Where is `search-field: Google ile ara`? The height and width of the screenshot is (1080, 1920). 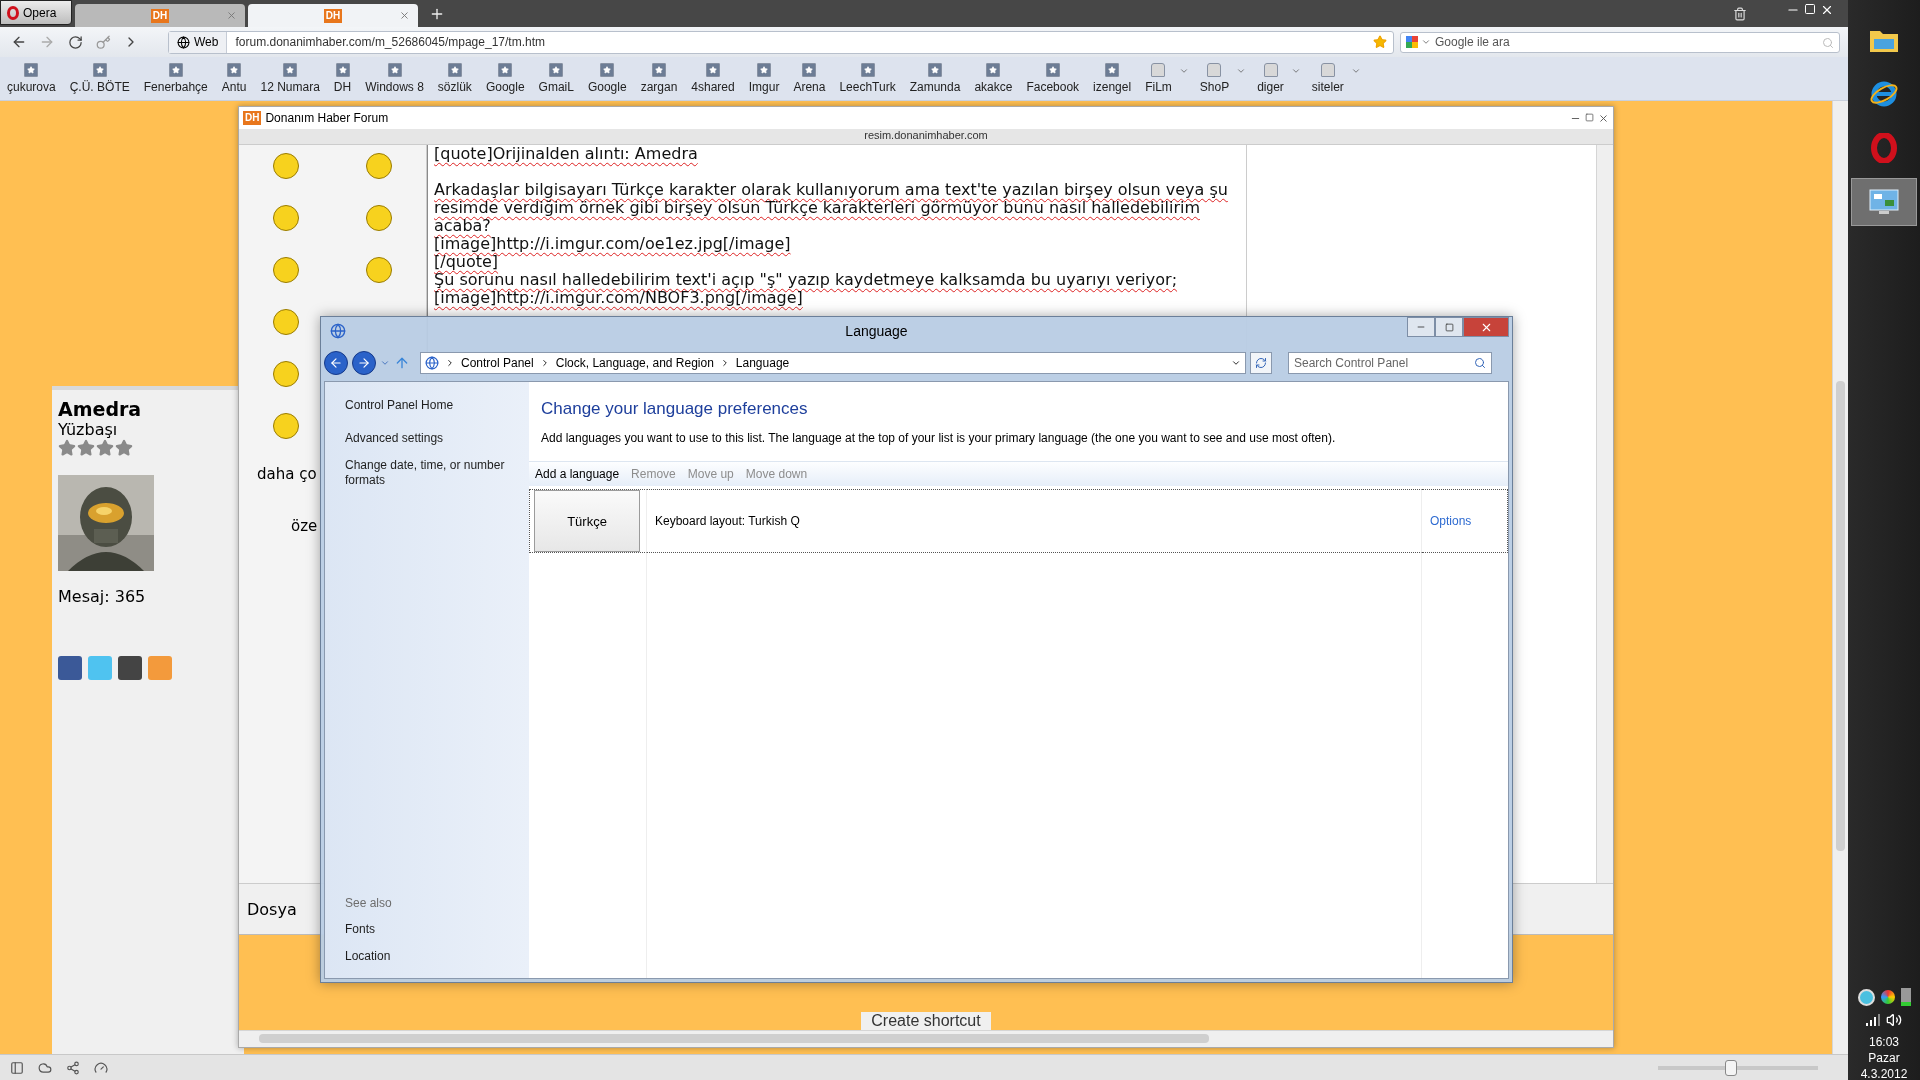 search-field: Google ile ara is located at coordinates (1620, 42).